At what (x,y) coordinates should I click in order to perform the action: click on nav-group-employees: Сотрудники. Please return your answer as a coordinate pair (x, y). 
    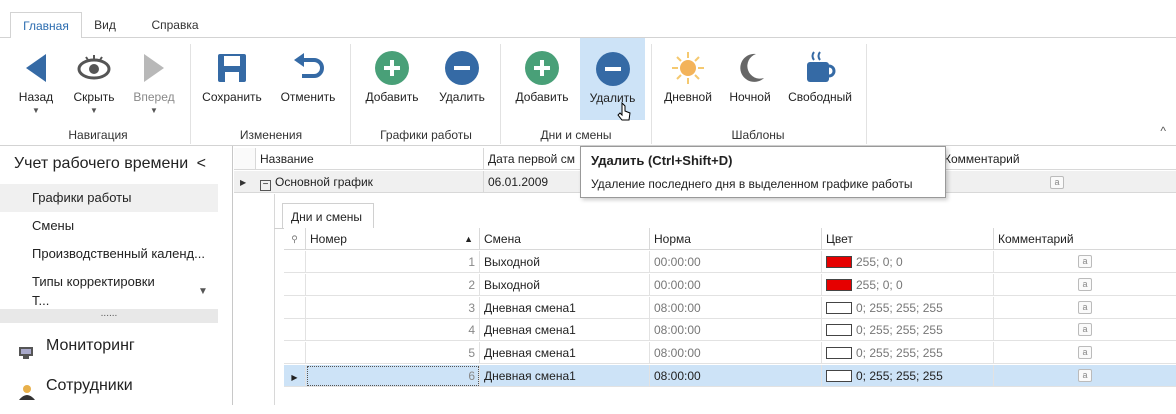
    Looking at the image, I should click on (109, 386).